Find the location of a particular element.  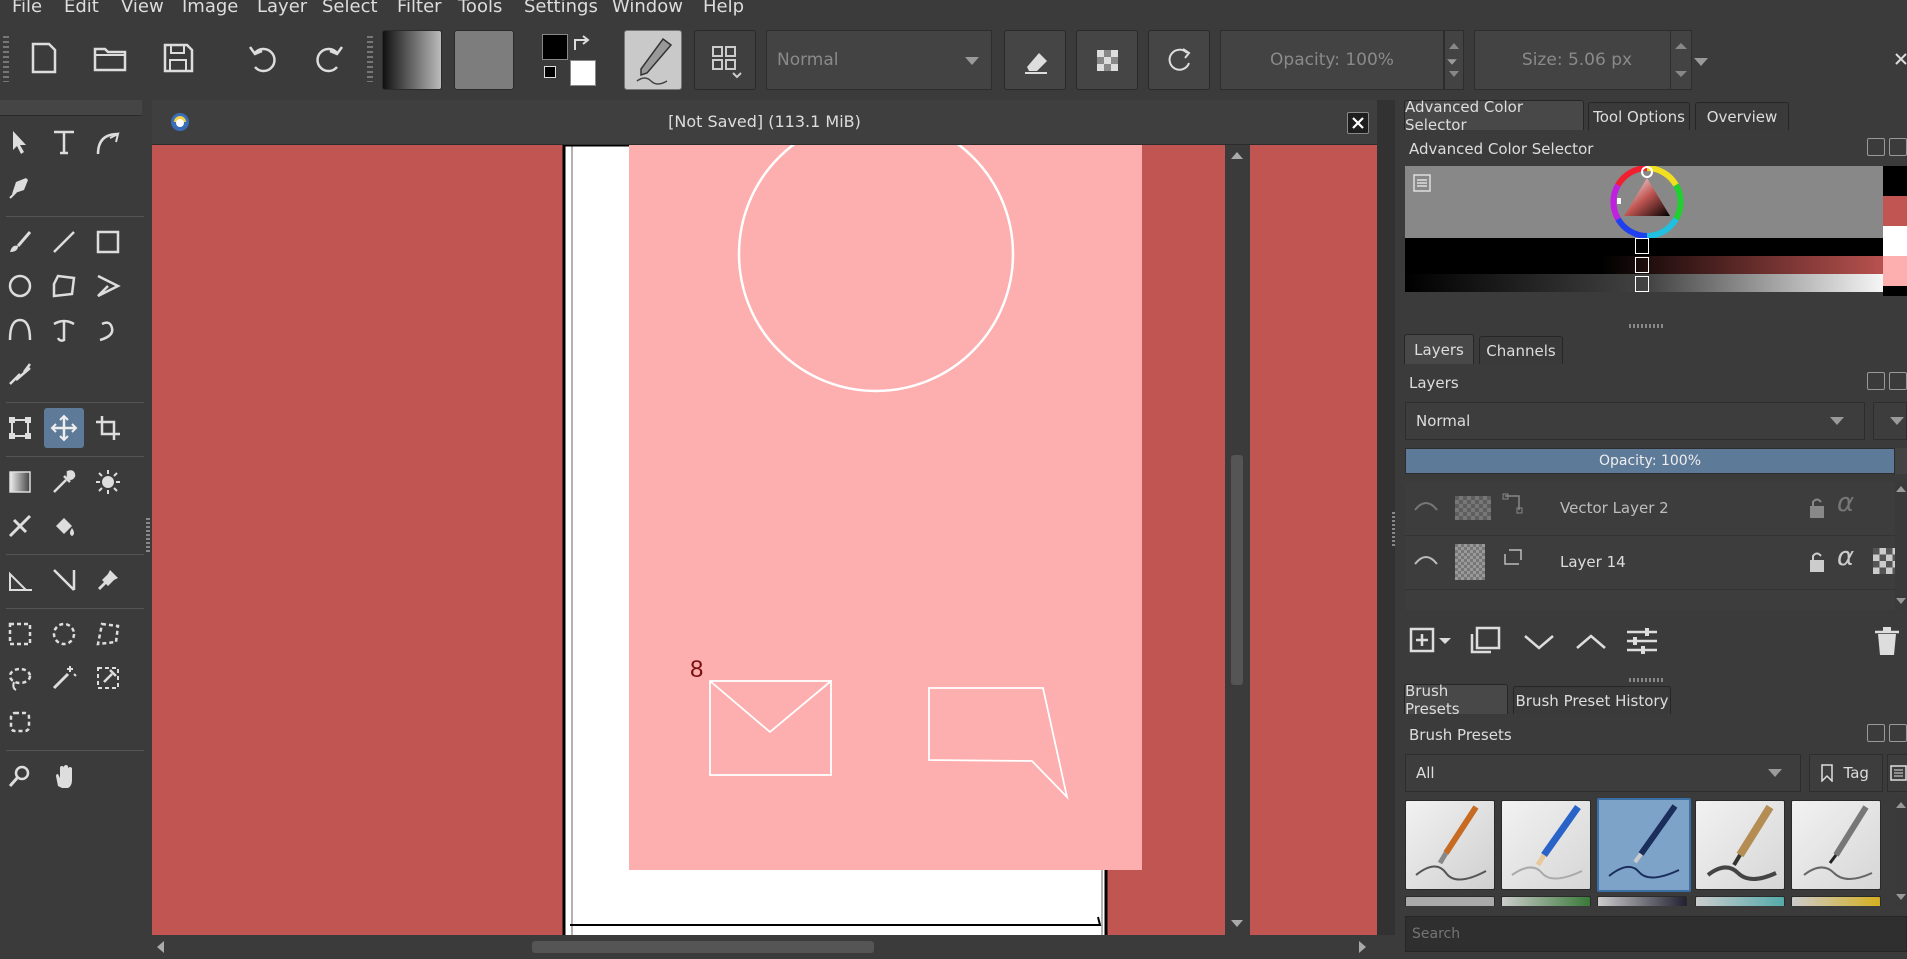

rectangle-tool is located at coordinates (108, 242).